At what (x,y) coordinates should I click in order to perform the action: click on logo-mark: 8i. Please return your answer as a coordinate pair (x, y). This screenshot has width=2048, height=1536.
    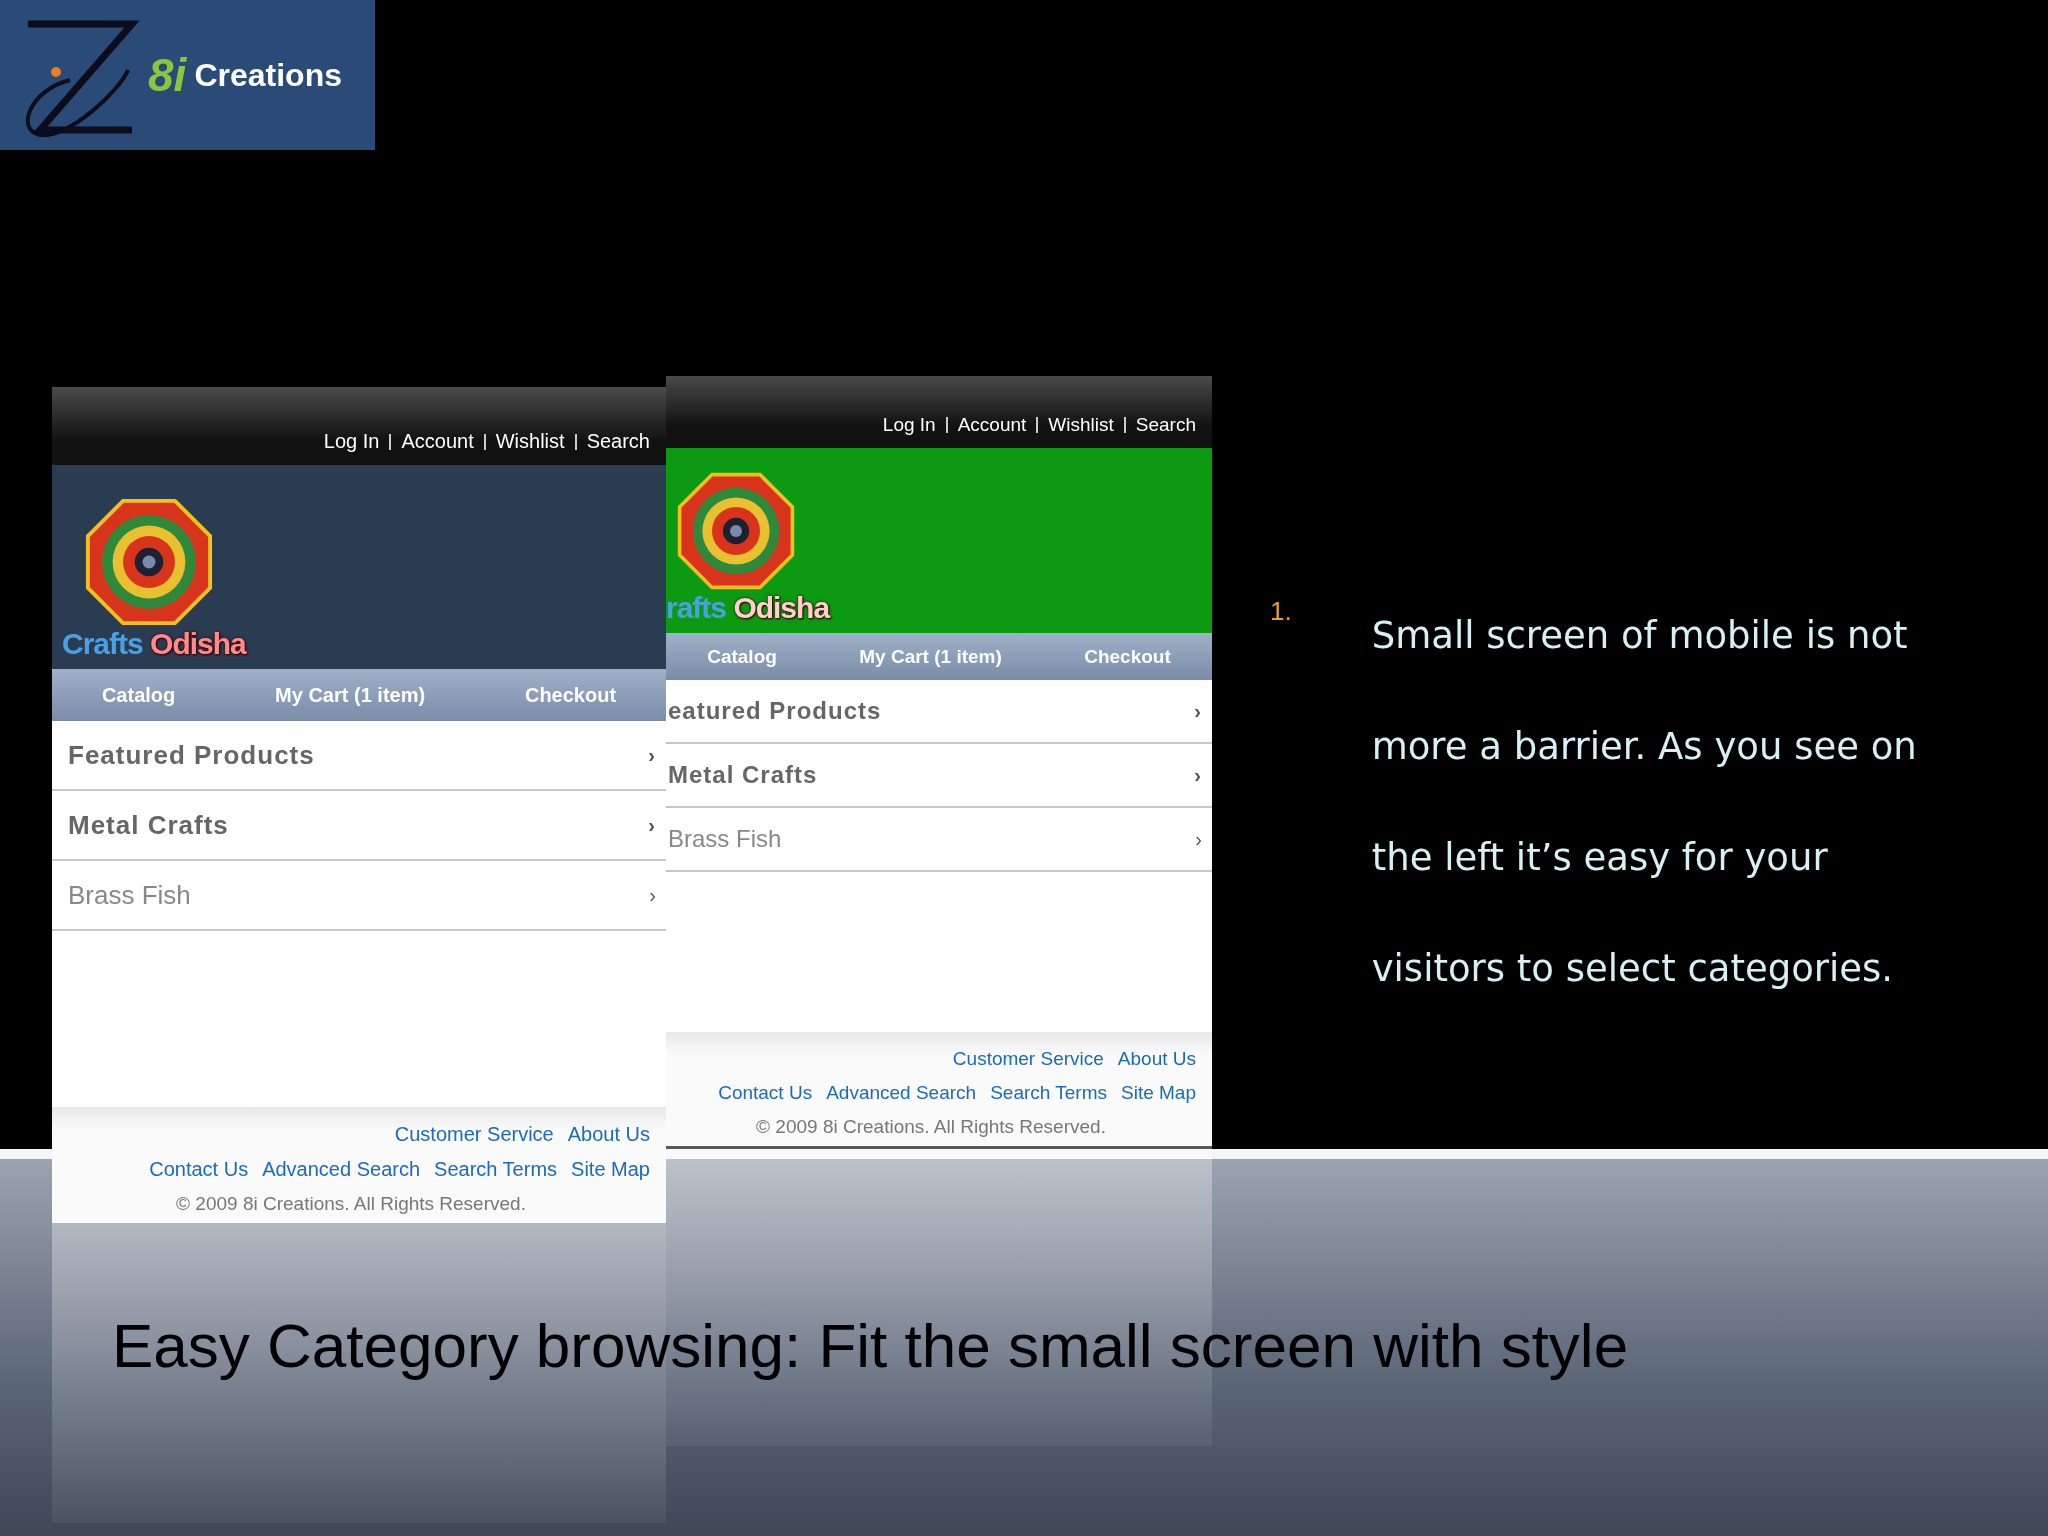
    Looking at the image, I should click on (167, 75).